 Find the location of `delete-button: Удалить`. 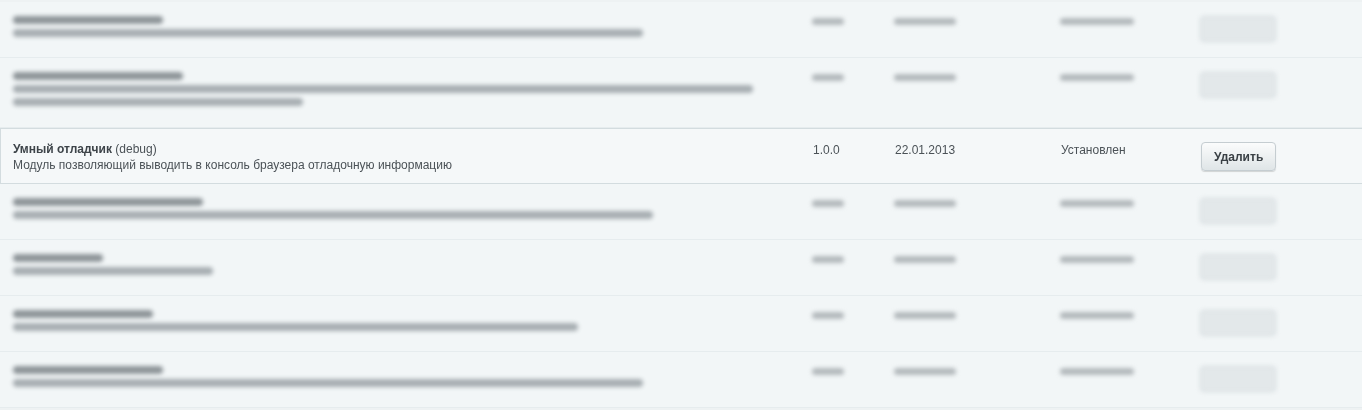

delete-button: Удалить is located at coordinates (1239, 156).